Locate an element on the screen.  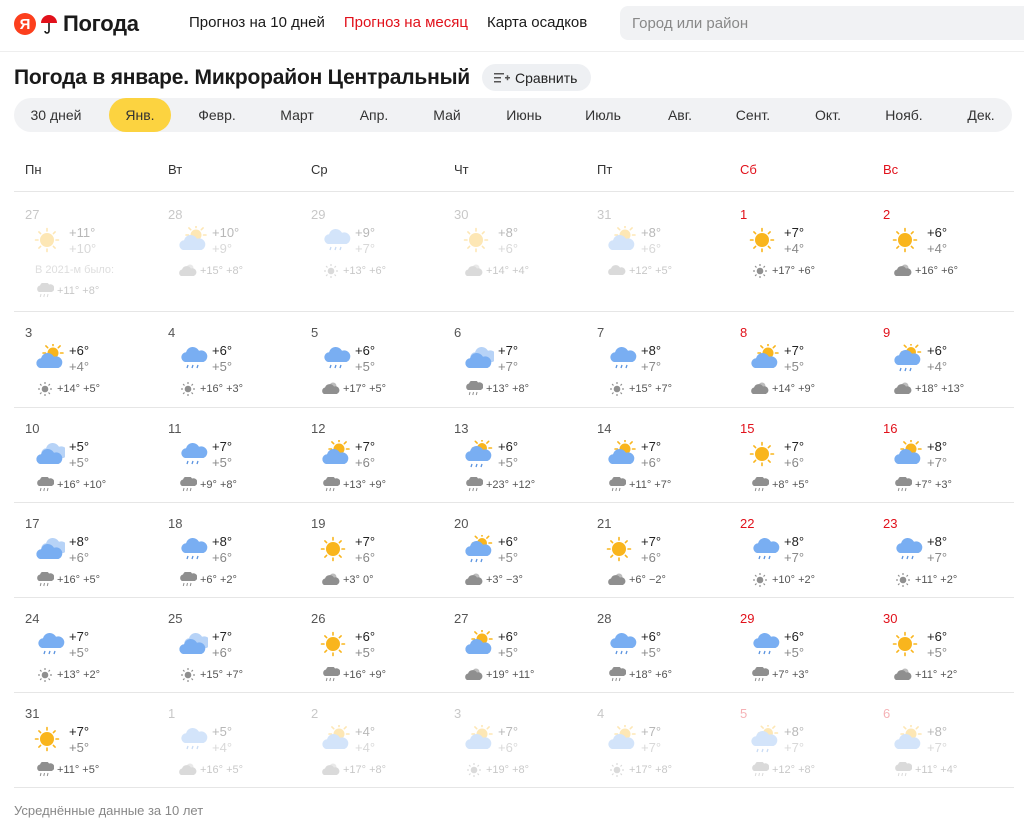
day-cell: 22 +8° +7° +10° +2° is located at coordinates (799, 550).